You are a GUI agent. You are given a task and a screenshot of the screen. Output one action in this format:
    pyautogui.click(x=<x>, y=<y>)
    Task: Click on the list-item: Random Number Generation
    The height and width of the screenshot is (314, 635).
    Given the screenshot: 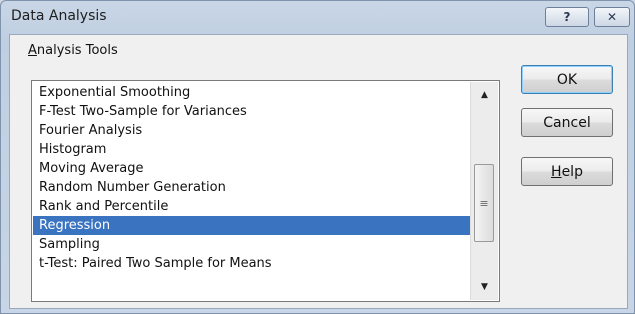 What is the action you would take?
    pyautogui.click(x=252, y=187)
    